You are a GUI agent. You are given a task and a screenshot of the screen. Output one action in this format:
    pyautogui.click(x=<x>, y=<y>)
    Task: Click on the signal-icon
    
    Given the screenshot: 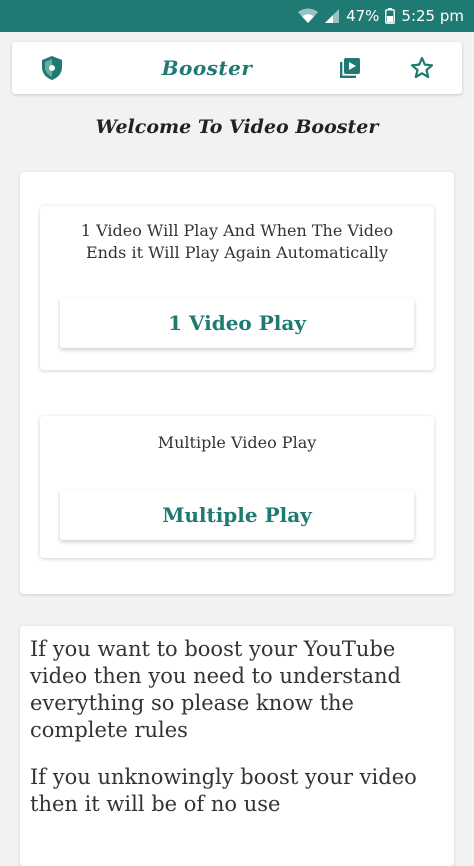 What is the action you would take?
    pyautogui.click(x=332, y=16)
    